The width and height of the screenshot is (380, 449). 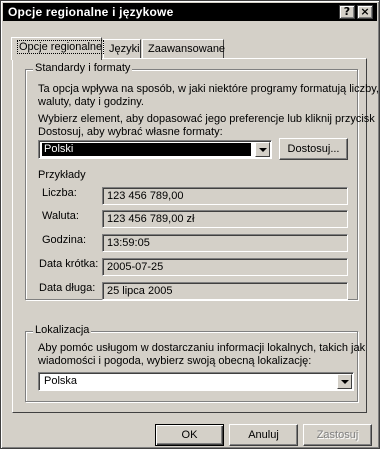 I want to click on tab-languages: Języki, so click(x=122, y=49).